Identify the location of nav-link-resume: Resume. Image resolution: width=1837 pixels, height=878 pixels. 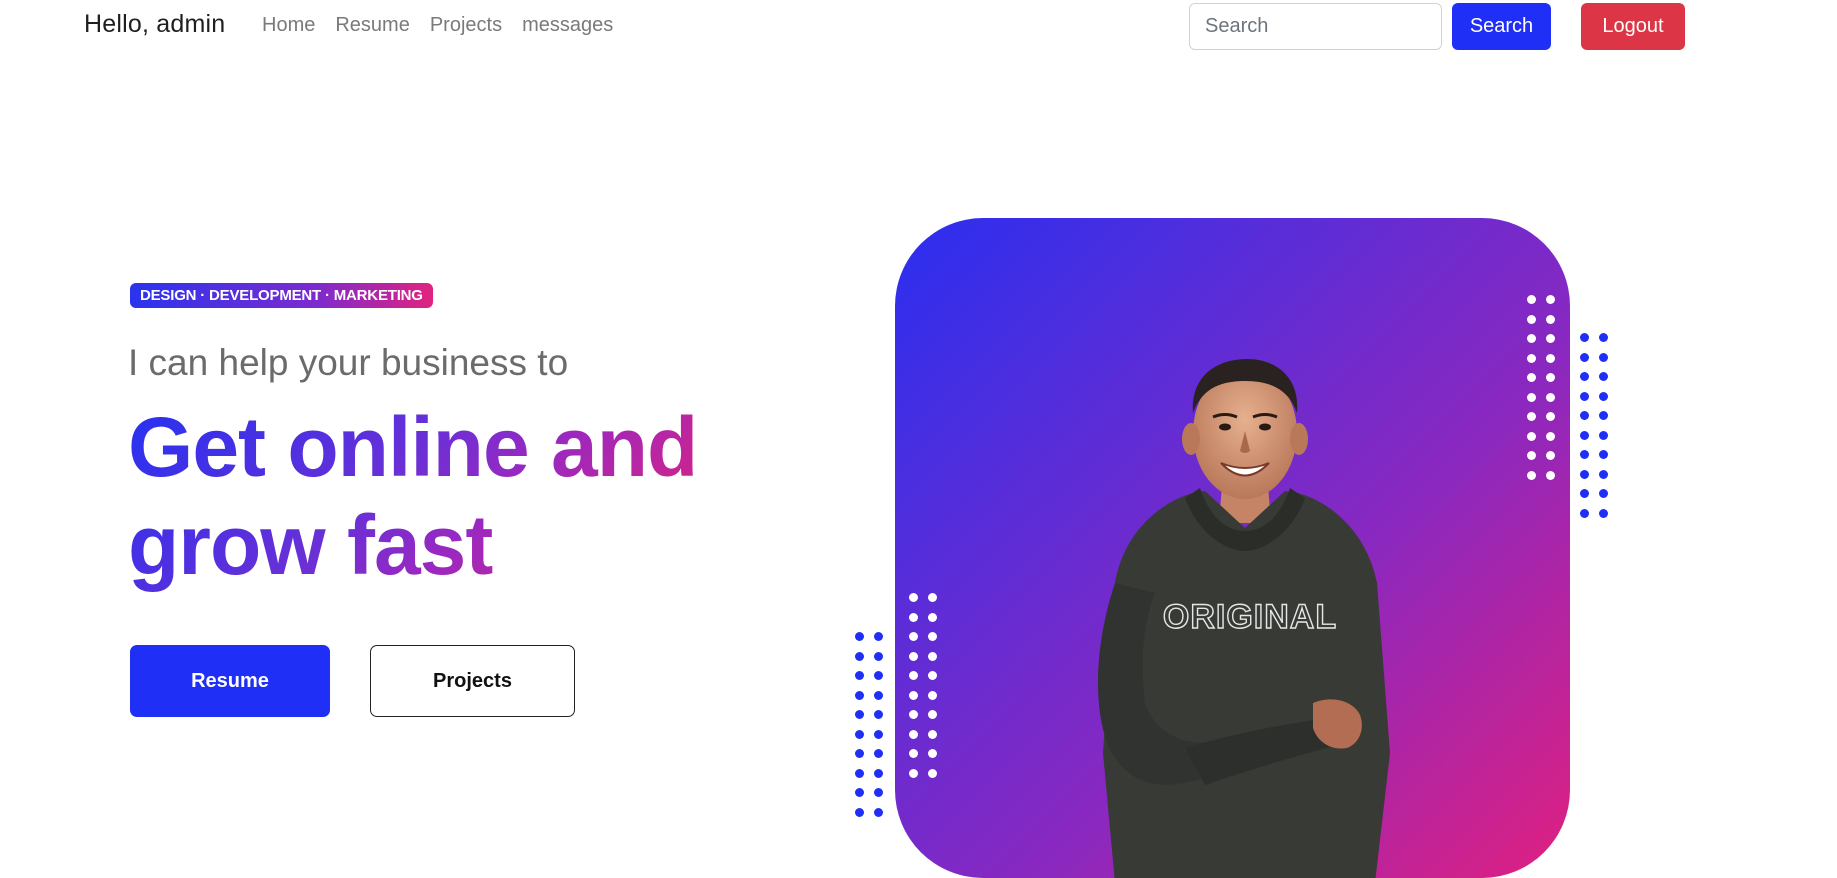
(372, 25).